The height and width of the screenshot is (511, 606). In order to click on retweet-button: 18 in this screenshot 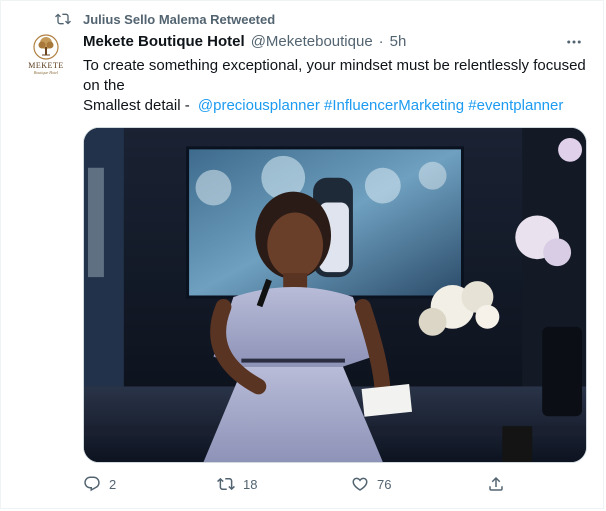, I will do `click(237, 484)`.